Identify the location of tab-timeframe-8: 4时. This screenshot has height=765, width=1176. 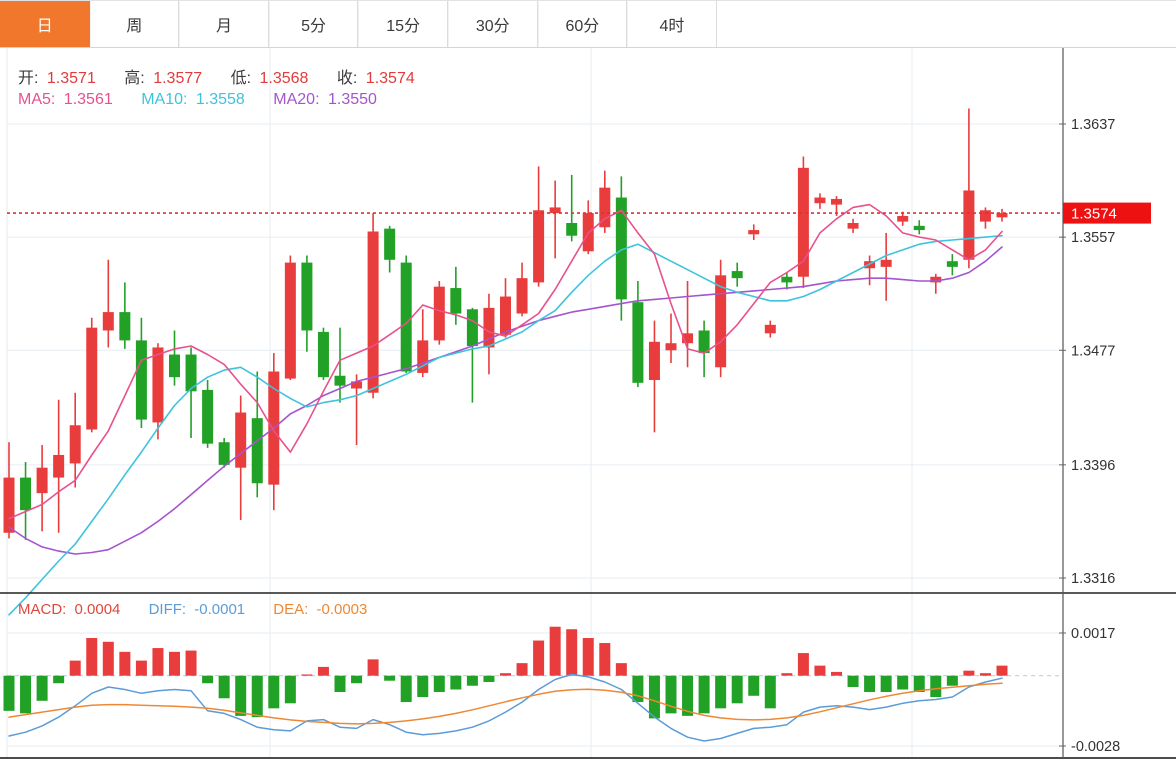
(672, 24).